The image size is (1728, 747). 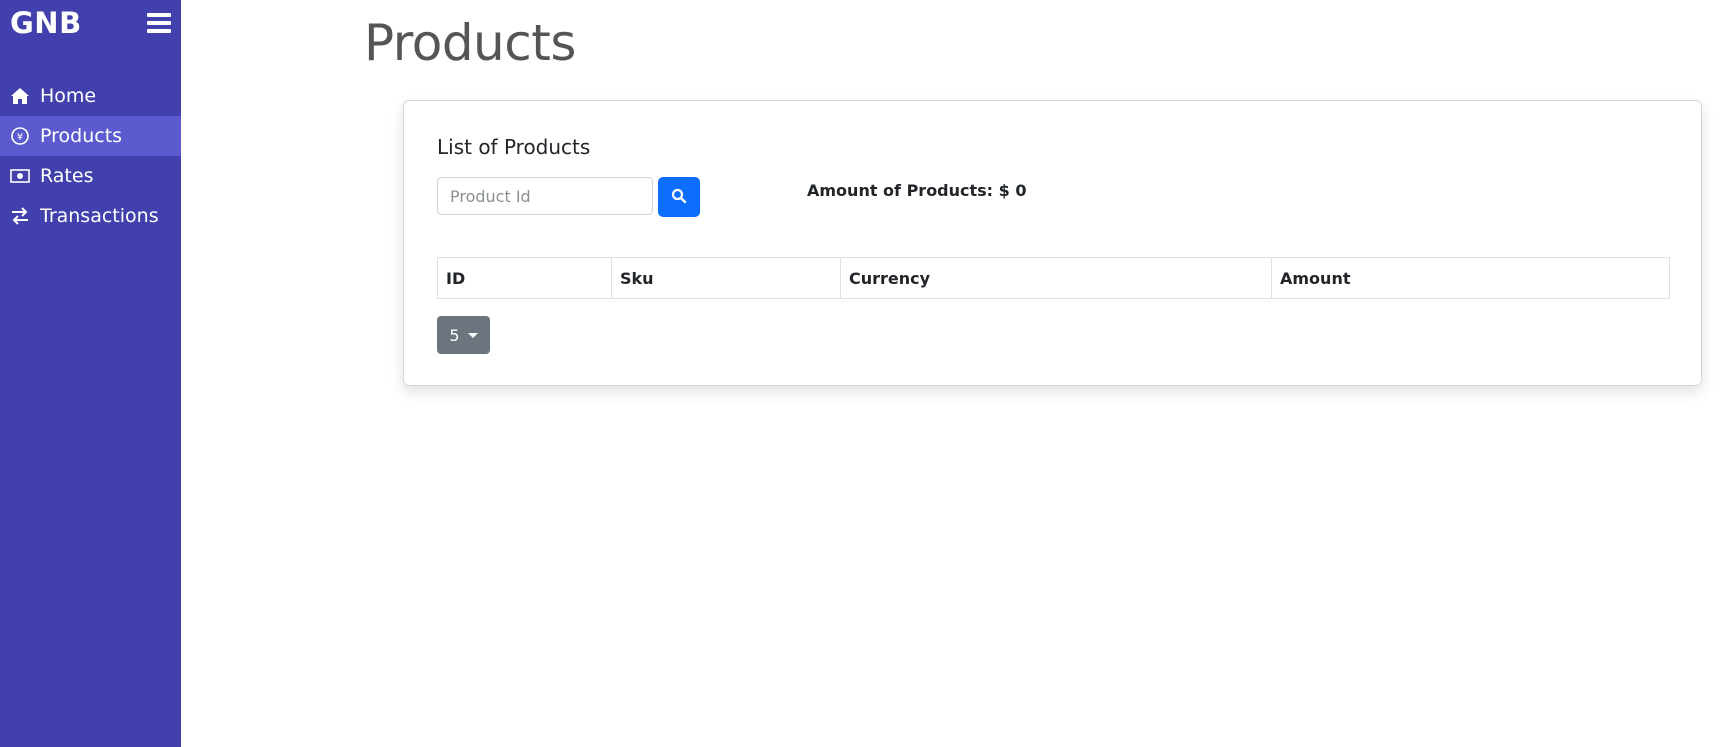 I want to click on column-header-sku: Sku, so click(x=726, y=278).